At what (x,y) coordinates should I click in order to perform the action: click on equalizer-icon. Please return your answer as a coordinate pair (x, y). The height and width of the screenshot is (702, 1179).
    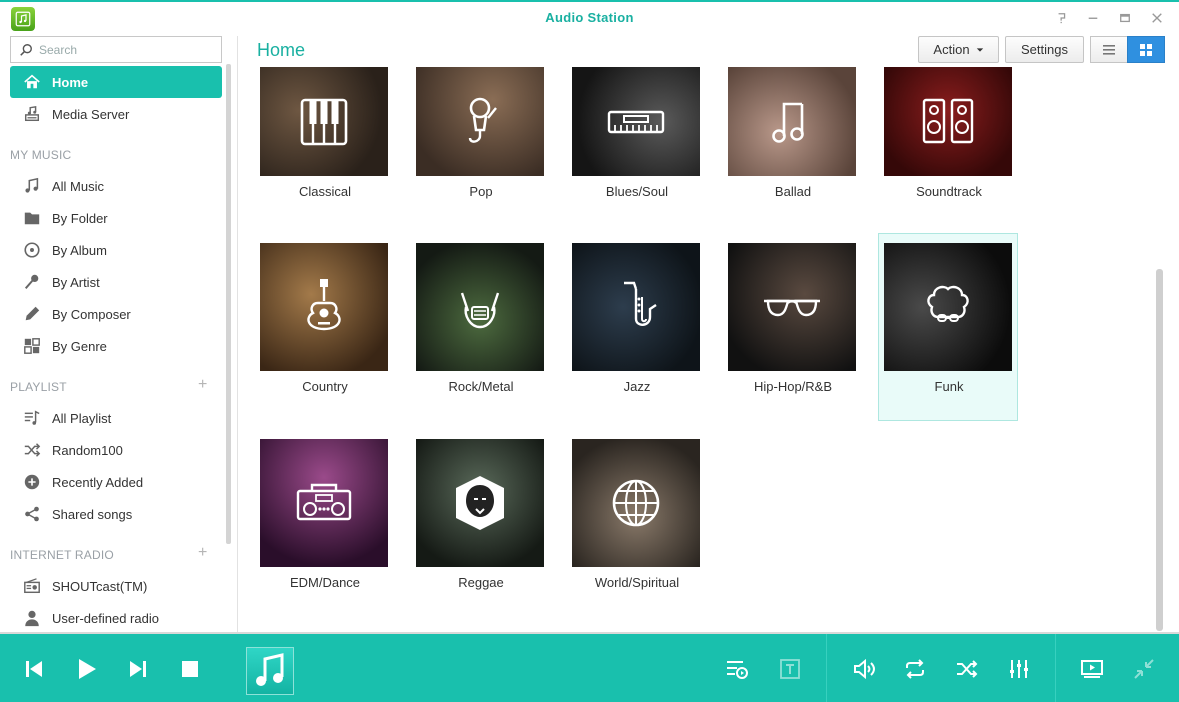
    Looking at the image, I should click on (1019, 669).